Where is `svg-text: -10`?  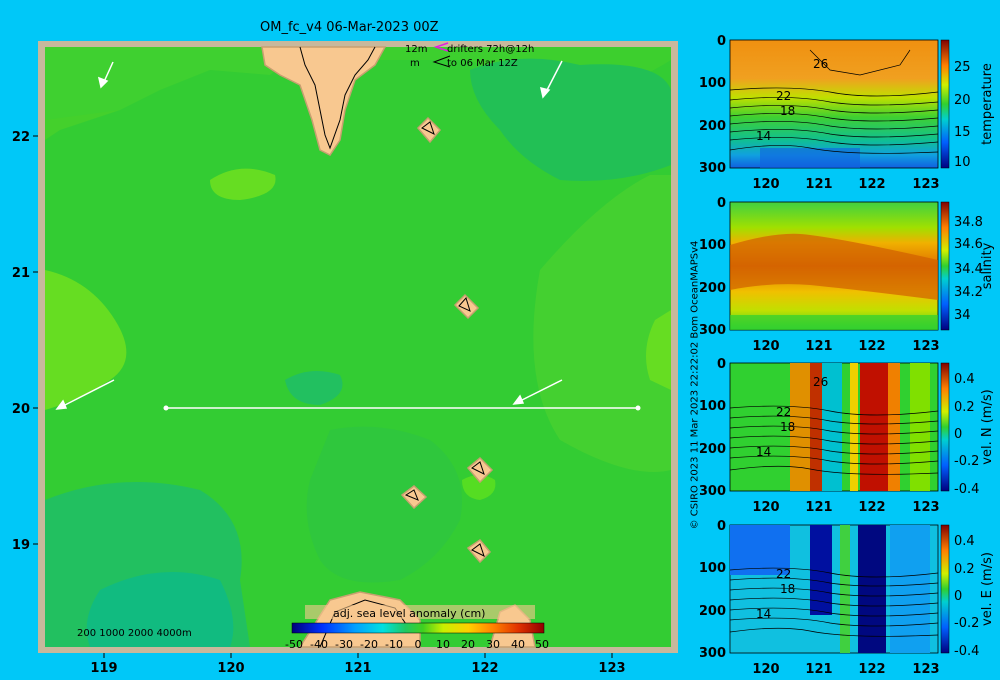
svg-text: -10 is located at coordinates (394, 644).